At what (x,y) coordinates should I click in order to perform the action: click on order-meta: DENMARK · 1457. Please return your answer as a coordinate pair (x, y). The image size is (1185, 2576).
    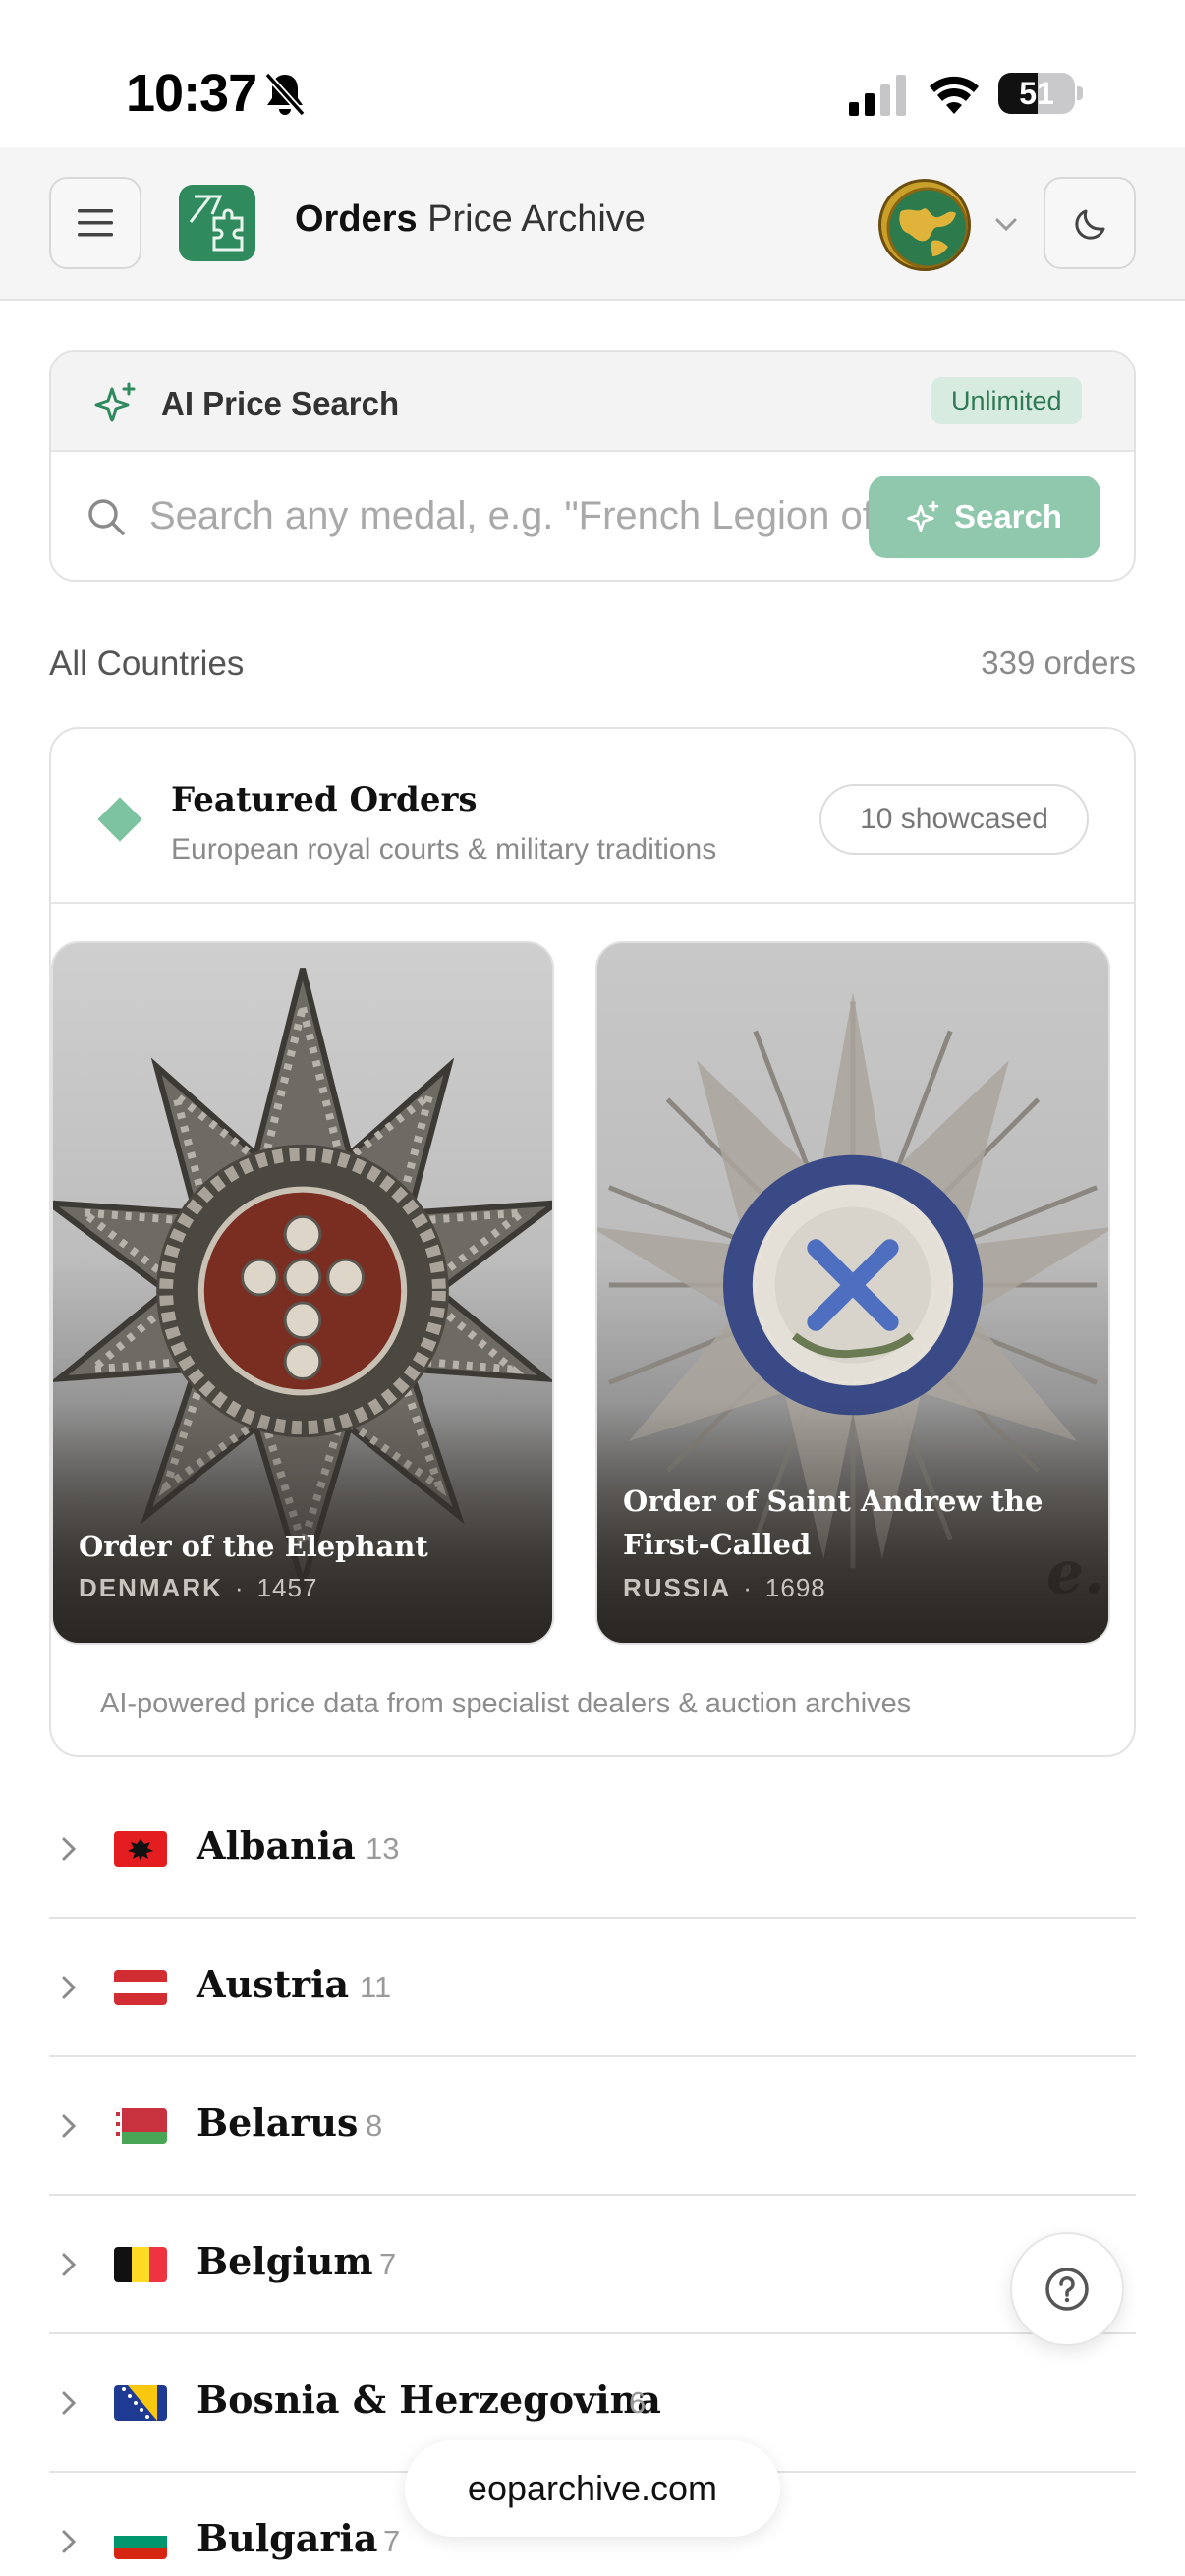
    Looking at the image, I should click on (199, 1587).